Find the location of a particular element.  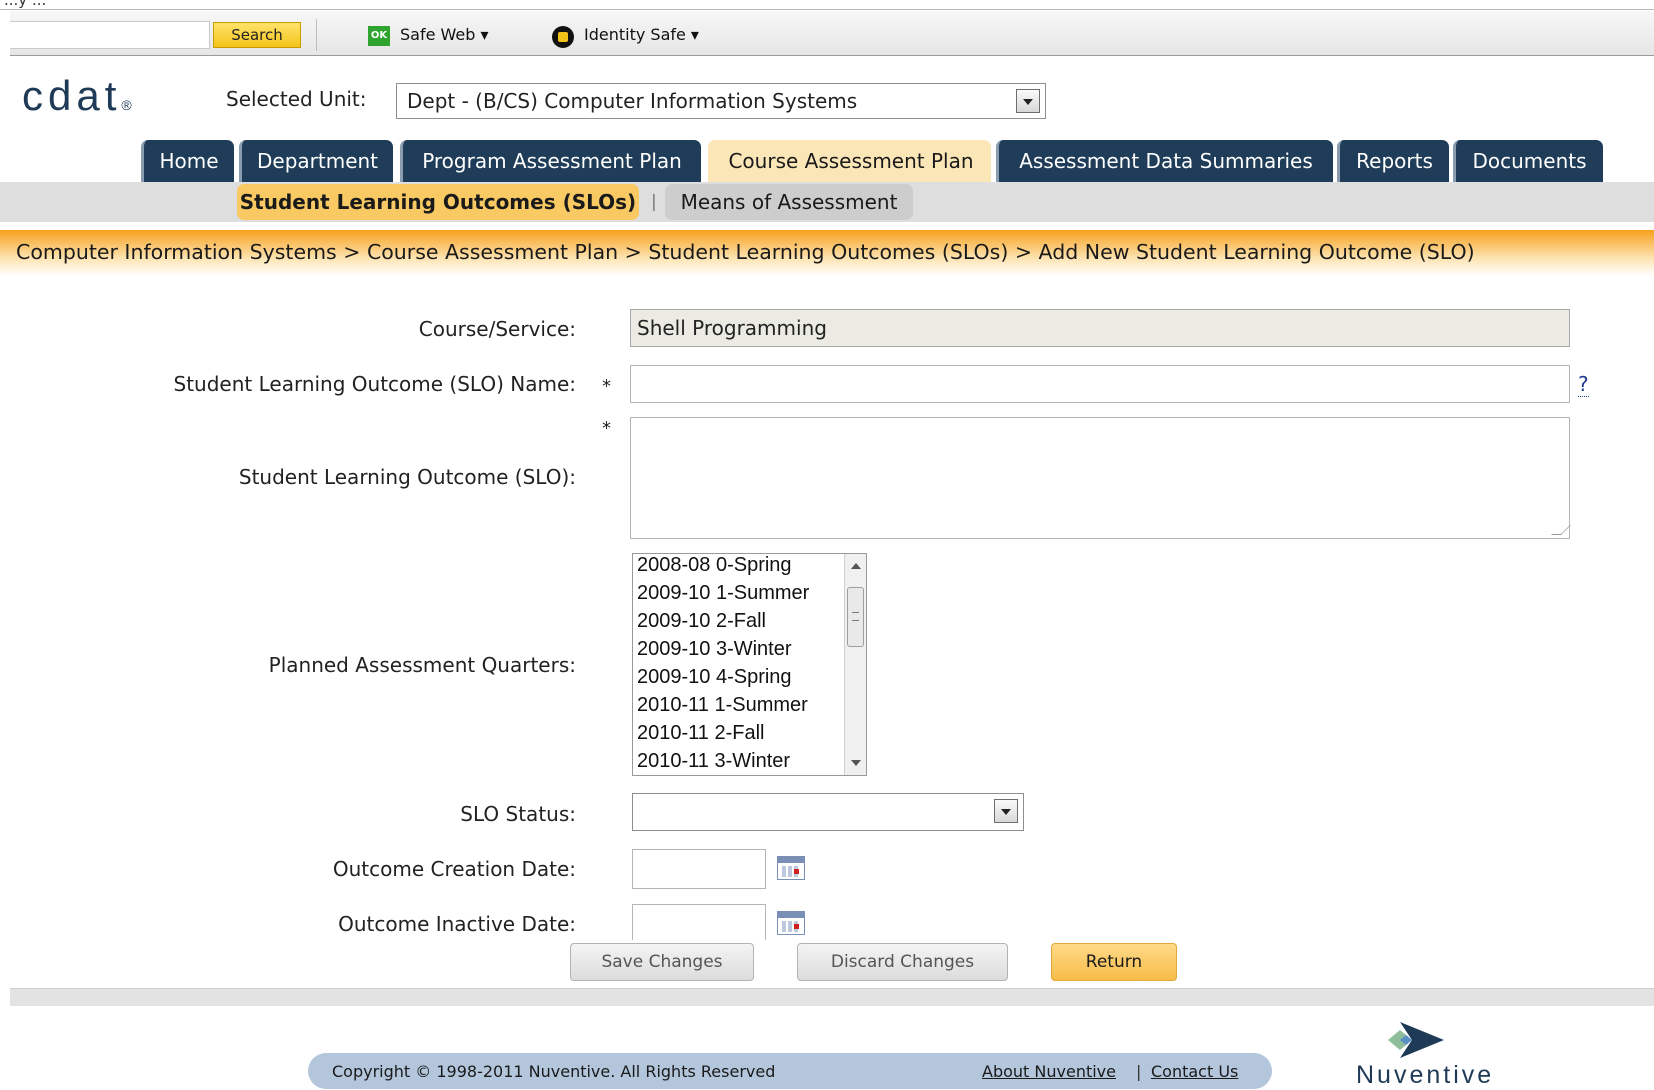

quarter-option: 2009-10 3-Winter is located at coordinates (714, 649).